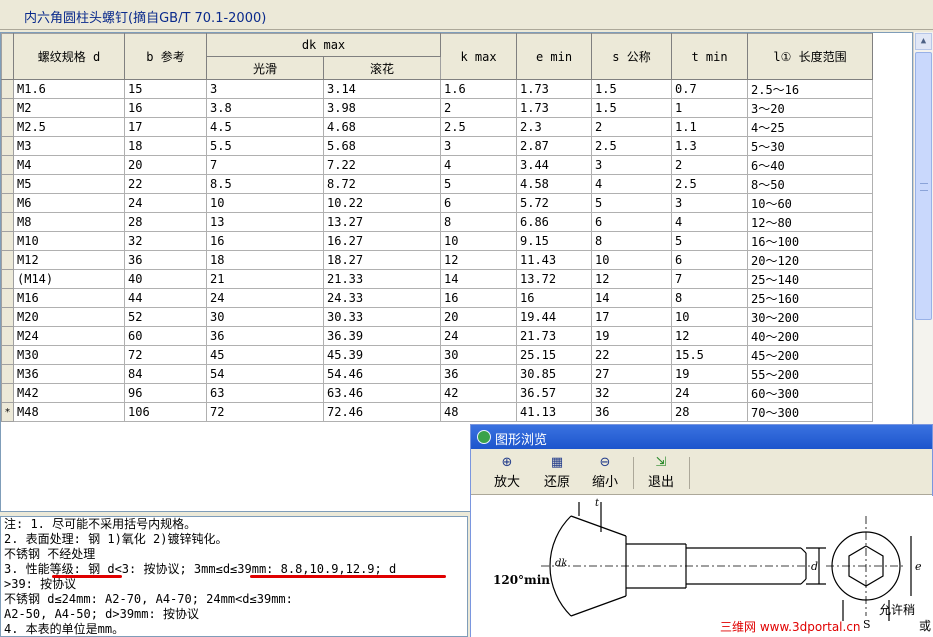  Describe the element at coordinates (165, 412) in the screenshot. I see `cell-b: 106` at that location.